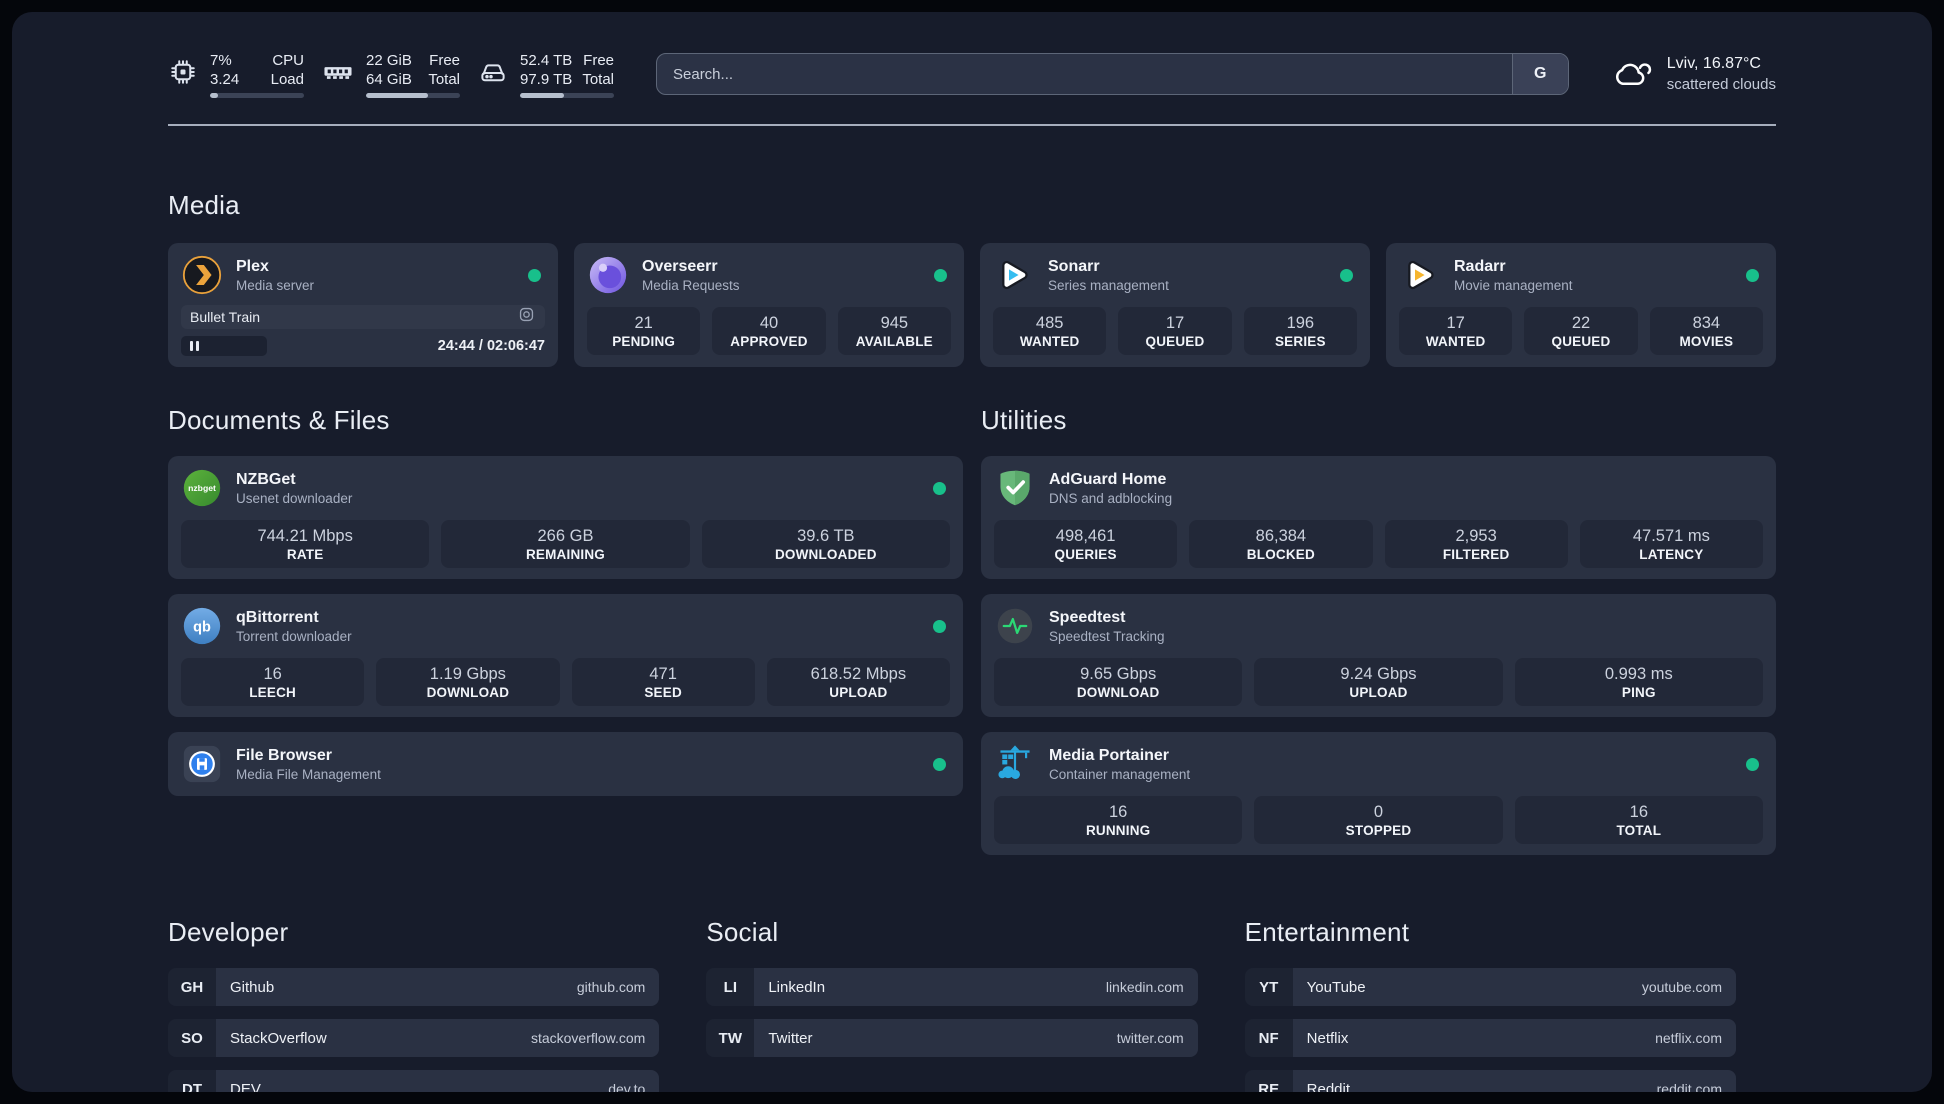 This screenshot has width=1944, height=1104. Describe the element at coordinates (493, 74) in the screenshot. I see `disk-icon` at that location.